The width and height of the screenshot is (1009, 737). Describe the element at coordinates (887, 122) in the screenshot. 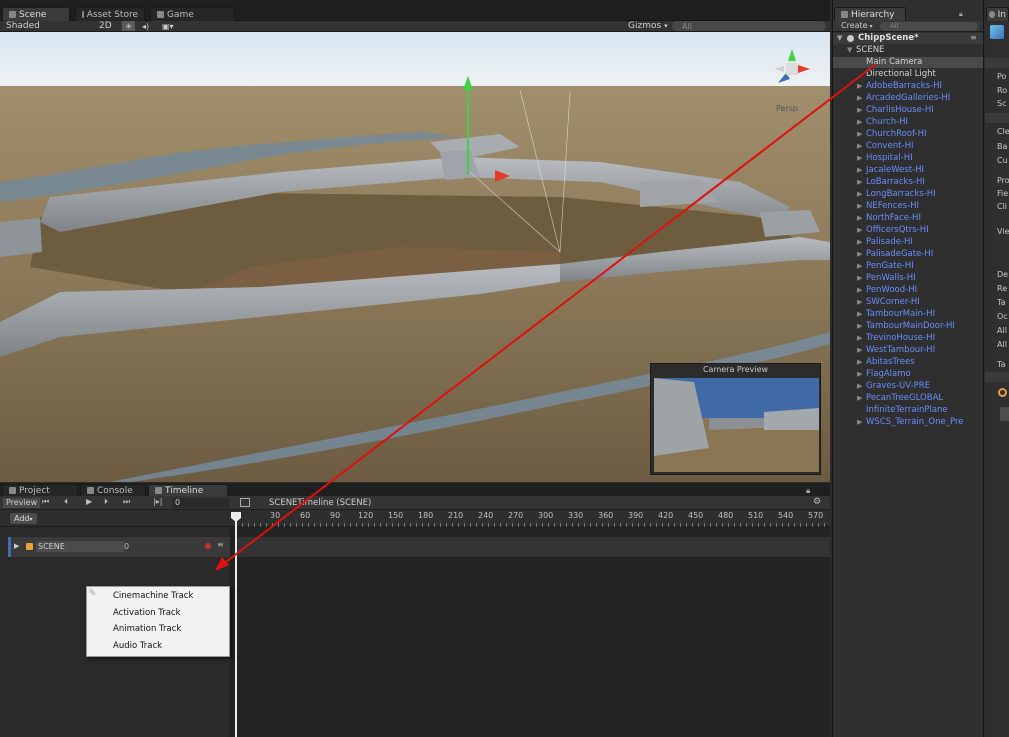

I see `hierarchy-item: Church-HI` at that location.